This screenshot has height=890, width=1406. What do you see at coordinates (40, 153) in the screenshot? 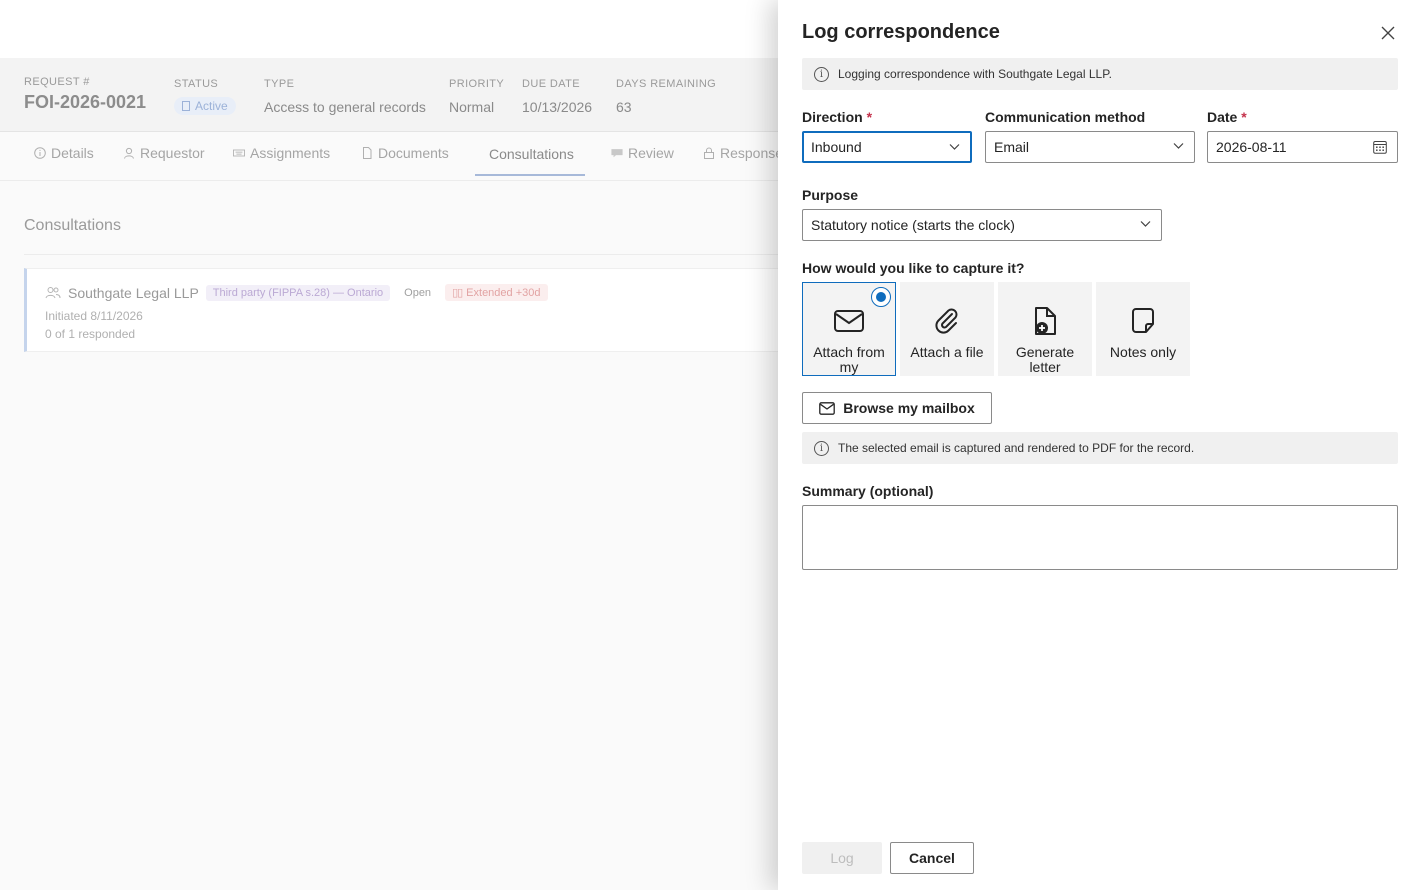
I see `info-icon` at bounding box center [40, 153].